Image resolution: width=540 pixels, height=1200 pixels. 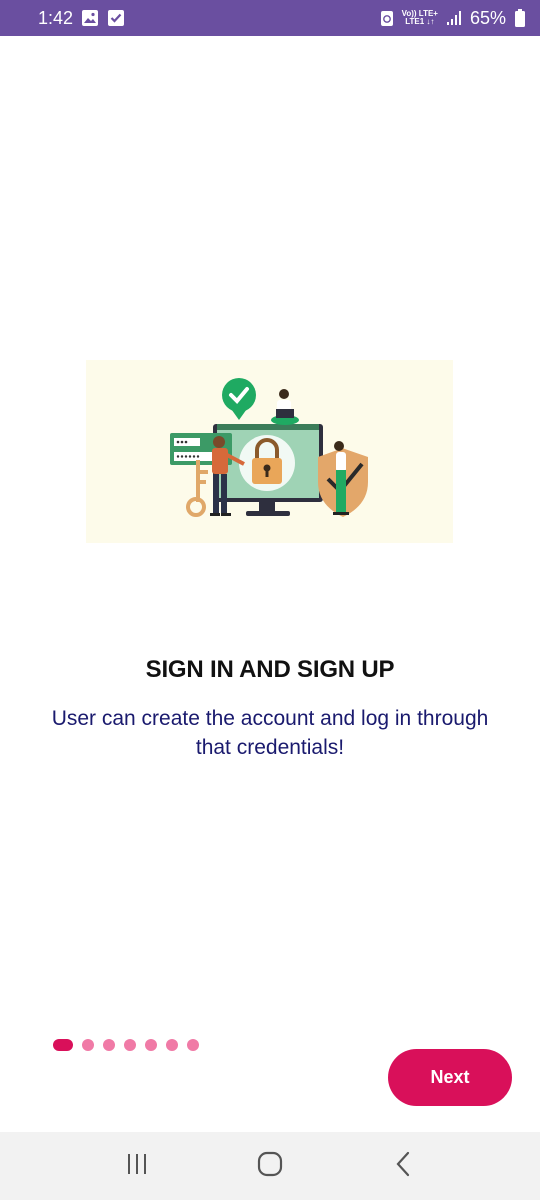 I want to click on battery-percent: 65%, so click(x=487, y=17).